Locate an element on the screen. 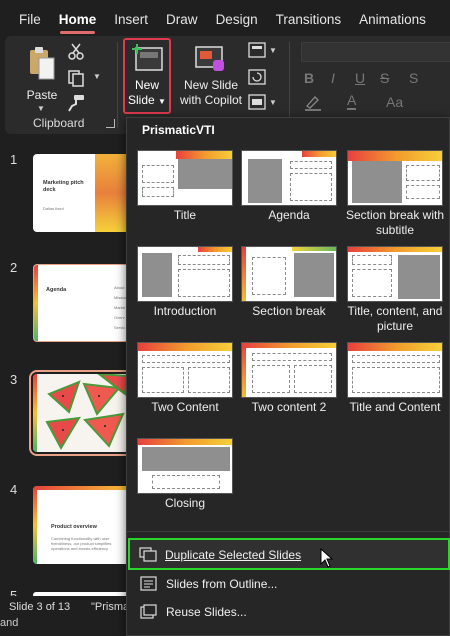  notes-pane-text: and is located at coordinates (9, 623).